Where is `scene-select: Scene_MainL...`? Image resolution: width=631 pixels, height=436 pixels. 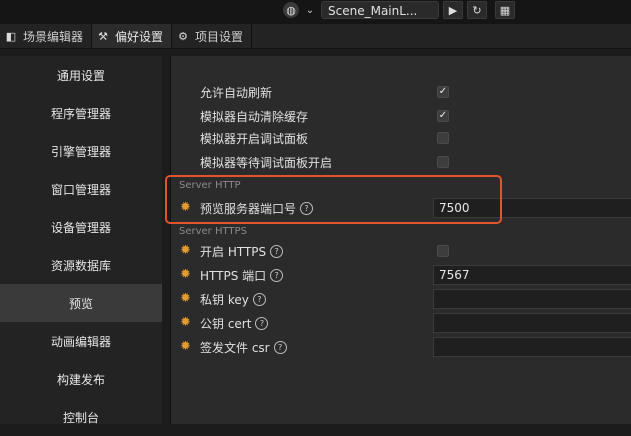 scene-select: Scene_MainL... is located at coordinates (380, 10).